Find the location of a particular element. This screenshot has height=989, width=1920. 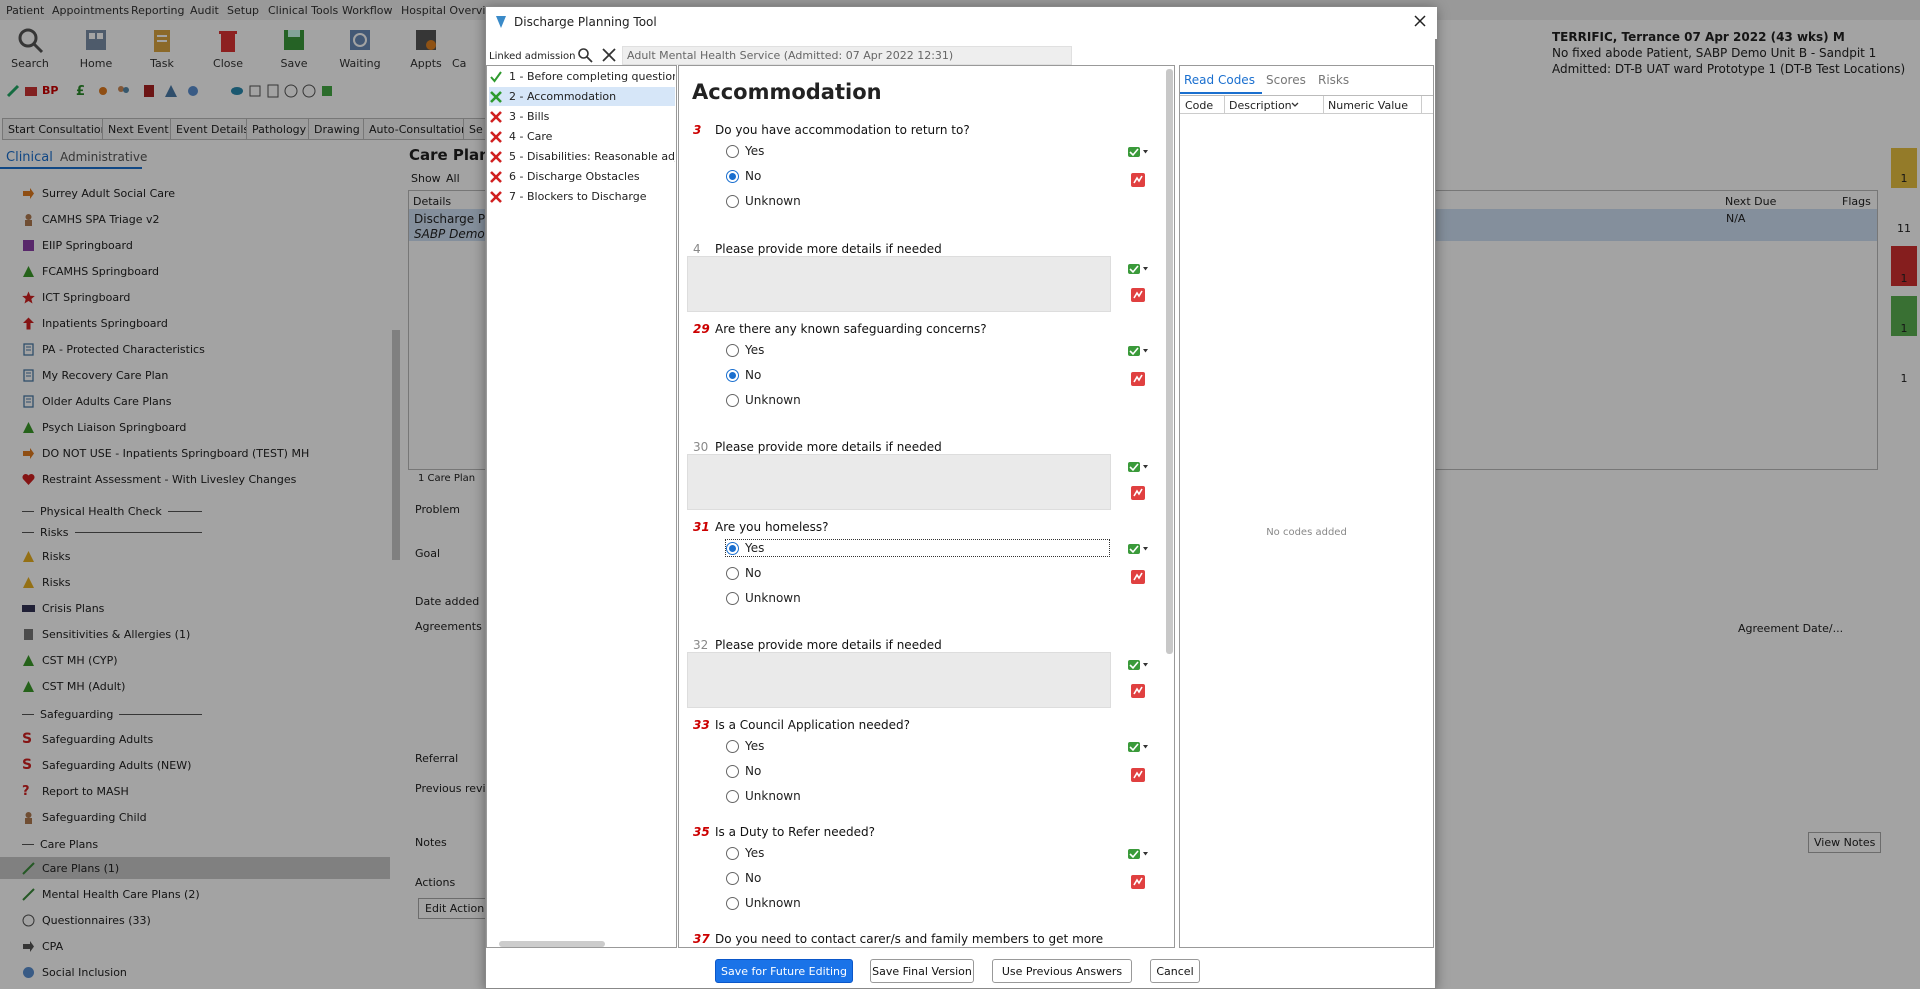

questionnaire-scrollbar is located at coordinates (1169, 361).